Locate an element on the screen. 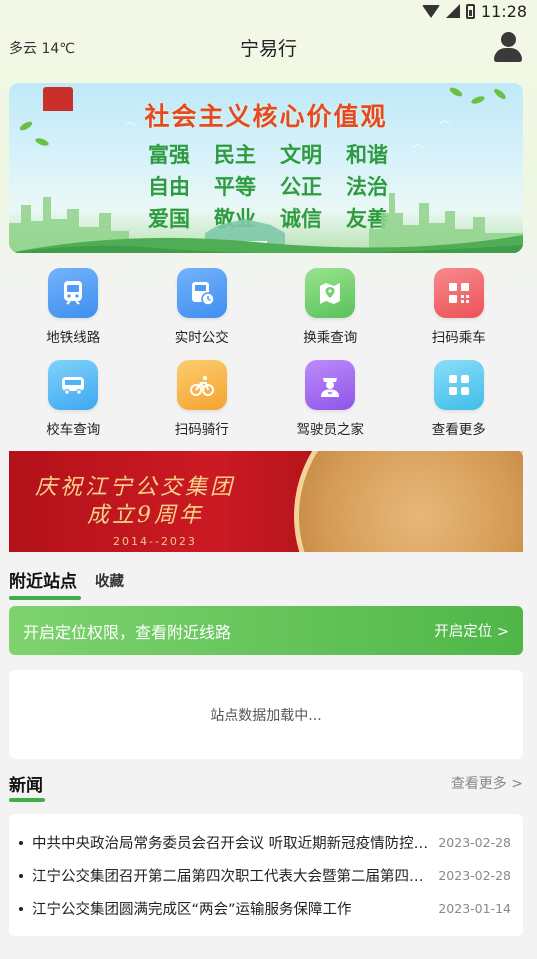 The height and width of the screenshot is (959, 537). news-header: 新闻 查看更多 > is located at coordinates (266, 786).